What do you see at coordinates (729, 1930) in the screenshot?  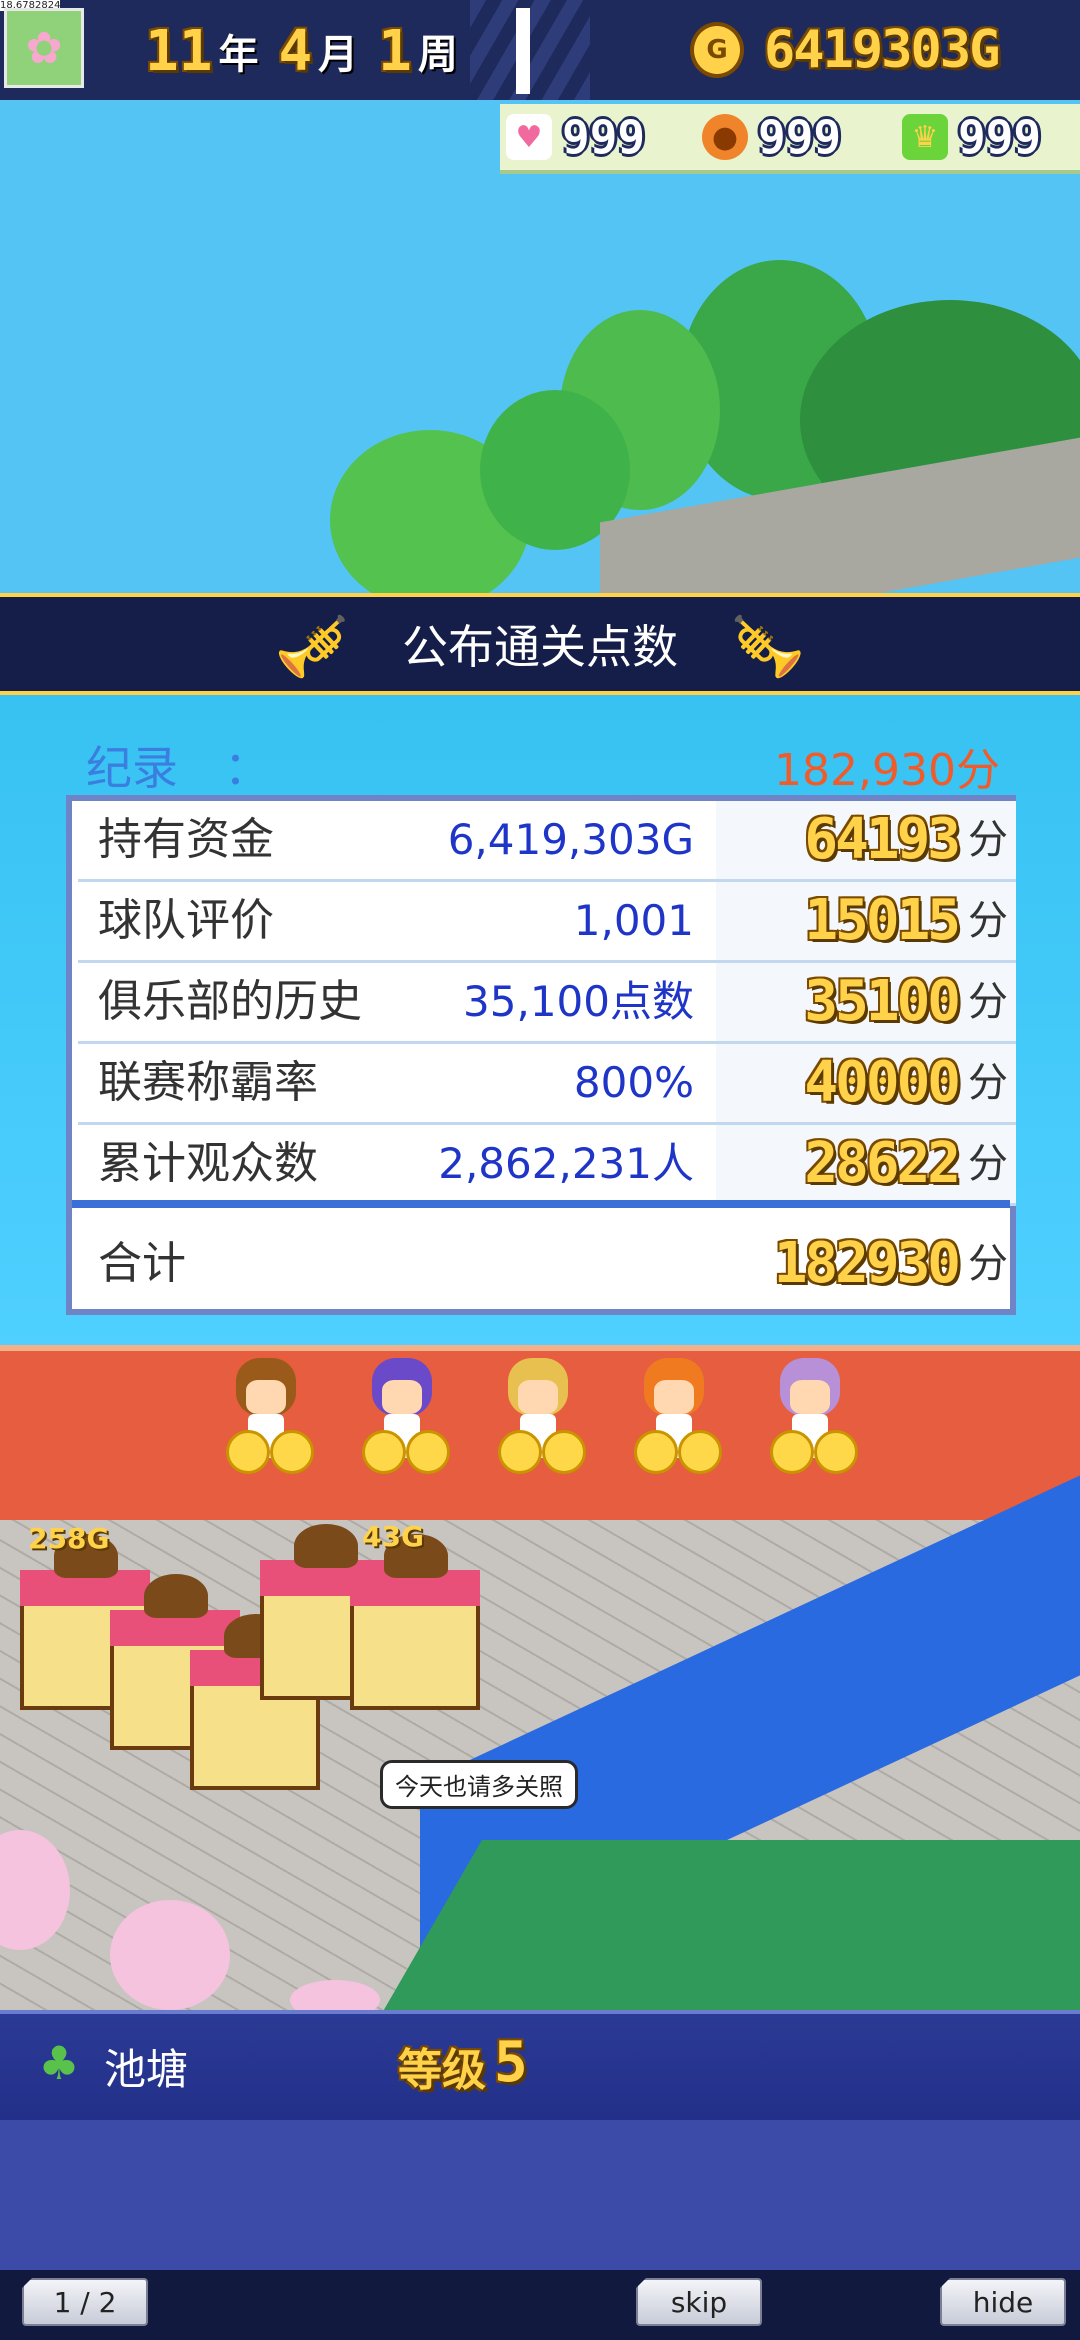 I see `basketball-court` at bounding box center [729, 1930].